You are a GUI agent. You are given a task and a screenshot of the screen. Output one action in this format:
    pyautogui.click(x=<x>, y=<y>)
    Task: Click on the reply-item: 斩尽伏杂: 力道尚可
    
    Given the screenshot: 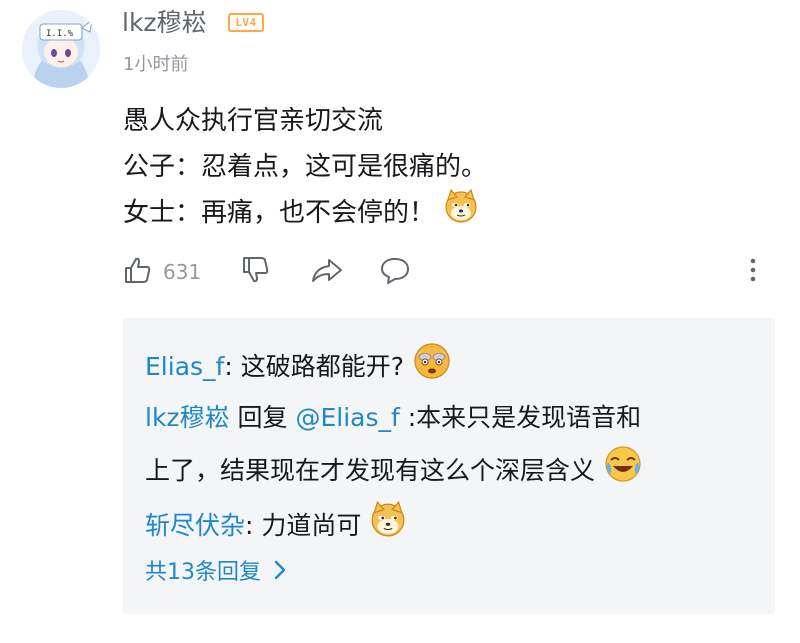 What is the action you would take?
    pyautogui.click(x=276, y=526)
    